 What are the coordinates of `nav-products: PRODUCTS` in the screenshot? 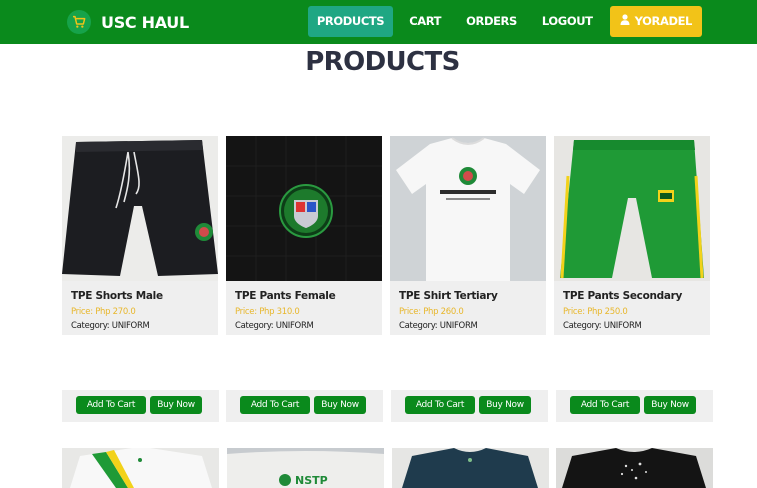 It's located at (350, 21).